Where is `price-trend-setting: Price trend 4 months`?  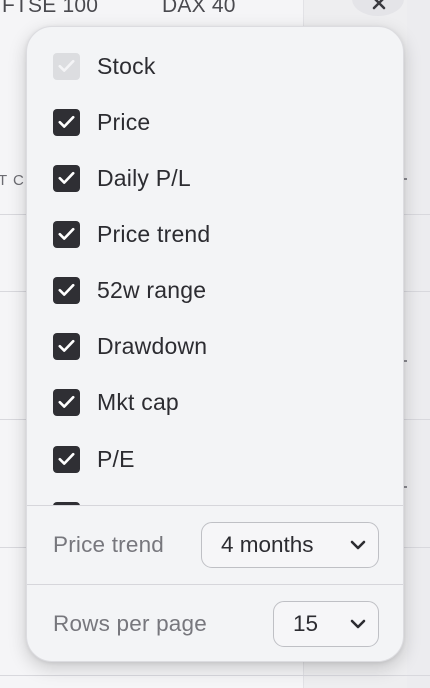
price-trend-setting: Price trend 4 months is located at coordinates (215, 545).